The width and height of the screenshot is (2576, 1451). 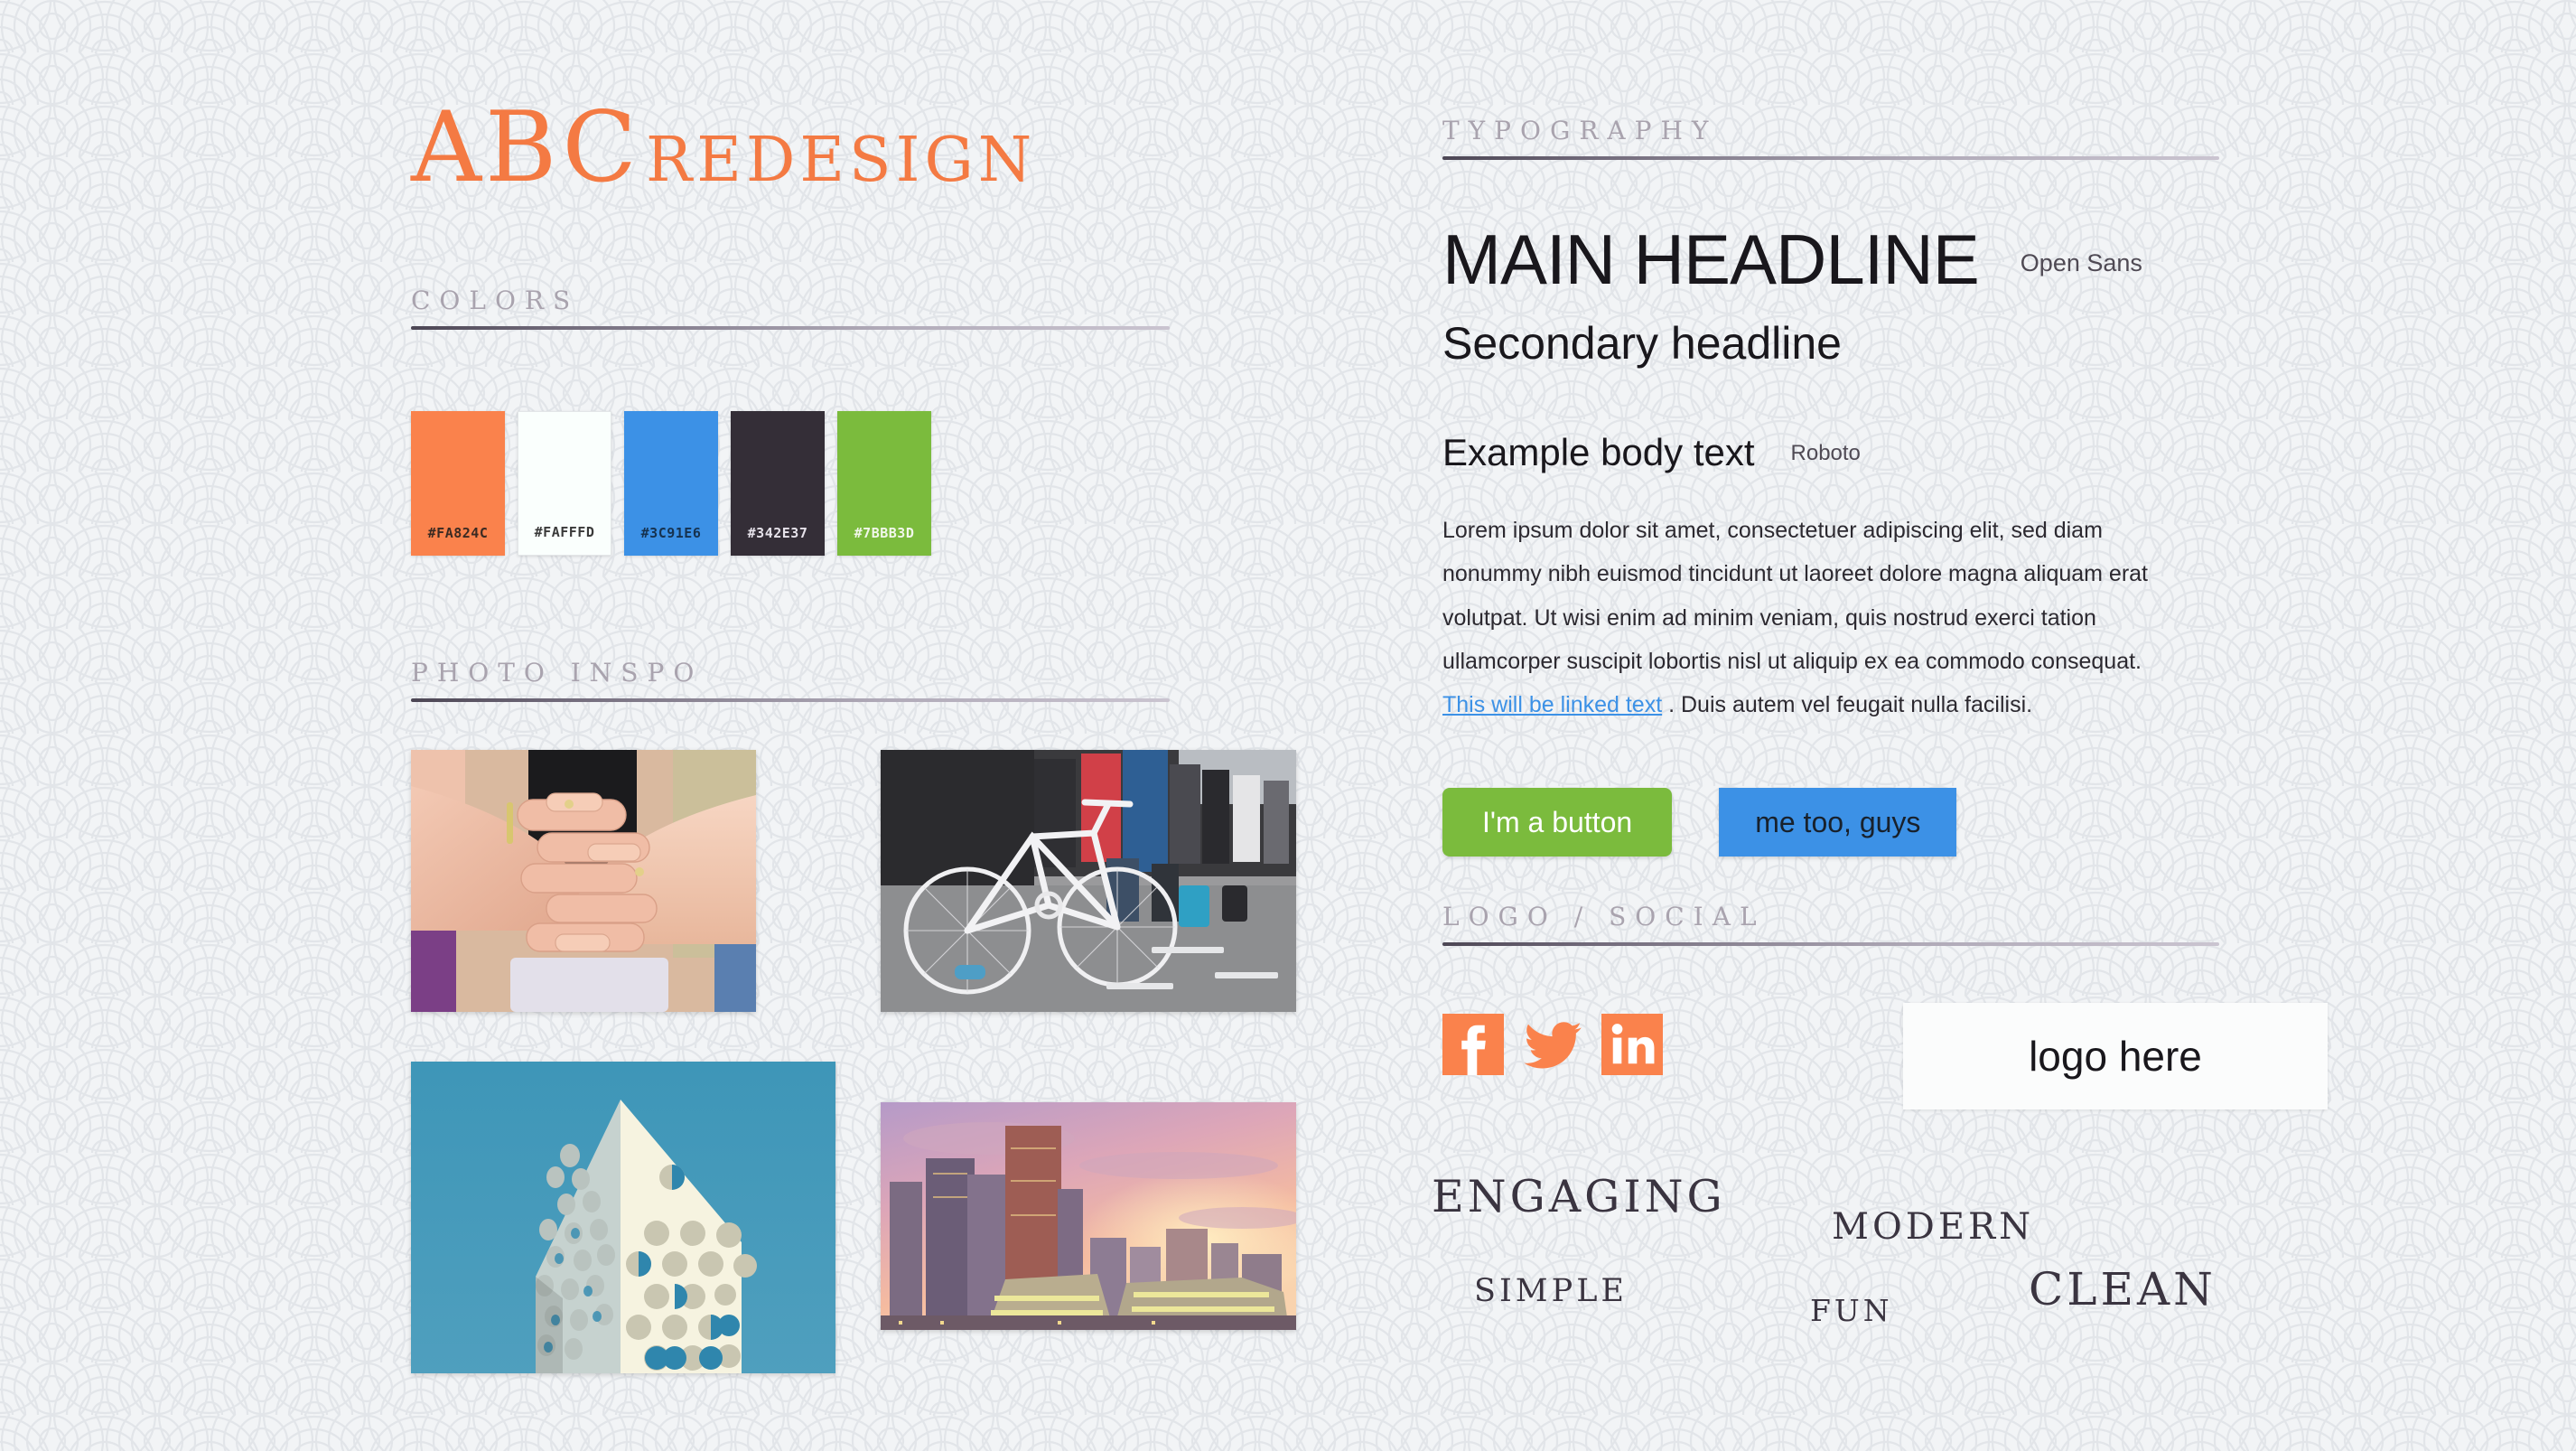 What do you see at coordinates (525, 147) in the screenshot?
I see `logo-primary-text: ABC` at bounding box center [525, 147].